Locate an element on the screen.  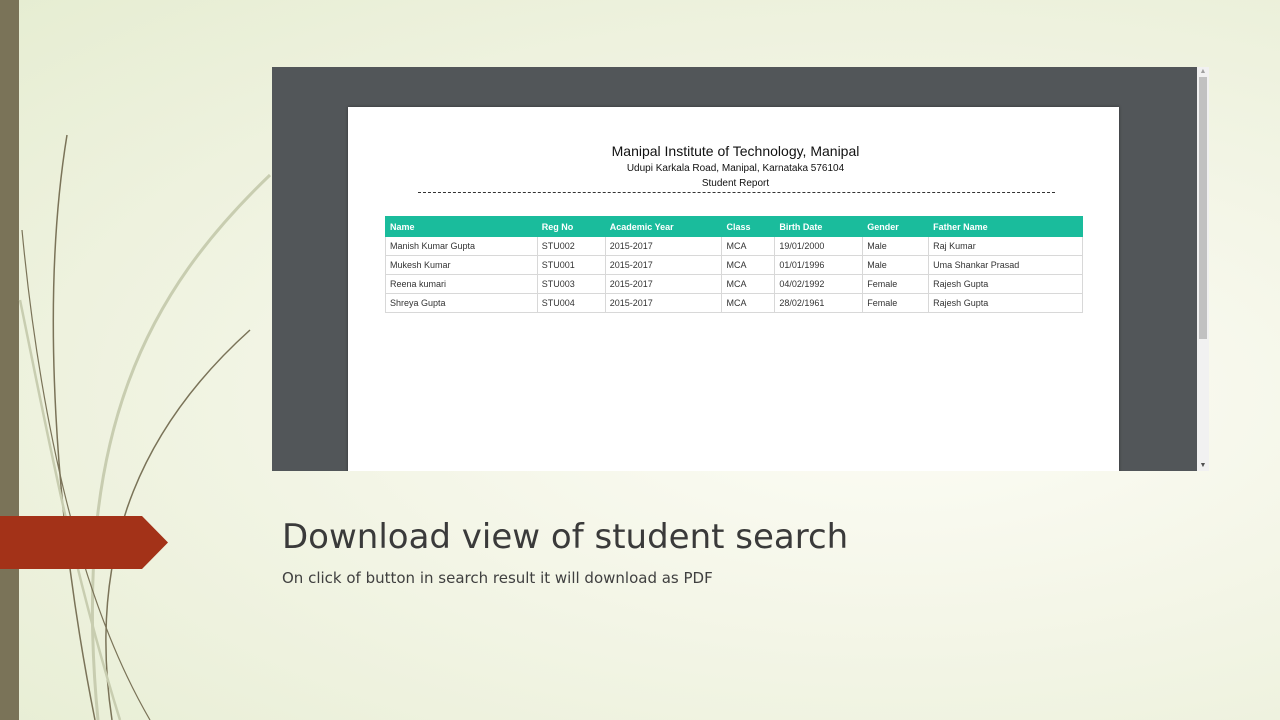
table-cell: 01/01/1996 is located at coordinates (819, 265).